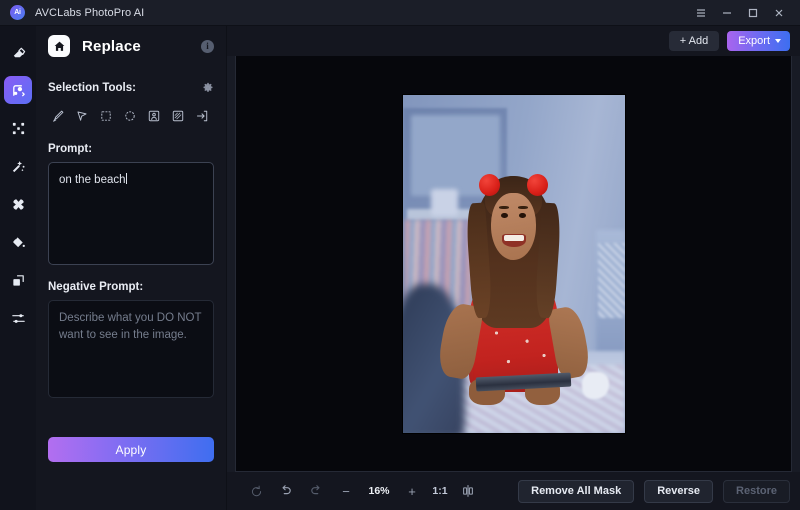 This screenshot has height=510, width=800. I want to click on close-icon, so click(779, 13).